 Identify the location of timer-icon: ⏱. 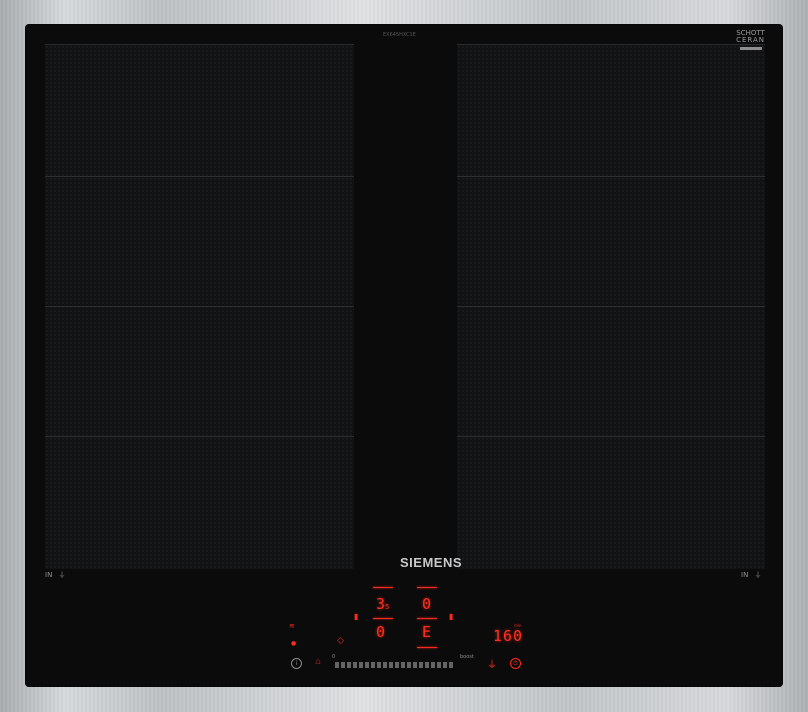
(515, 663).